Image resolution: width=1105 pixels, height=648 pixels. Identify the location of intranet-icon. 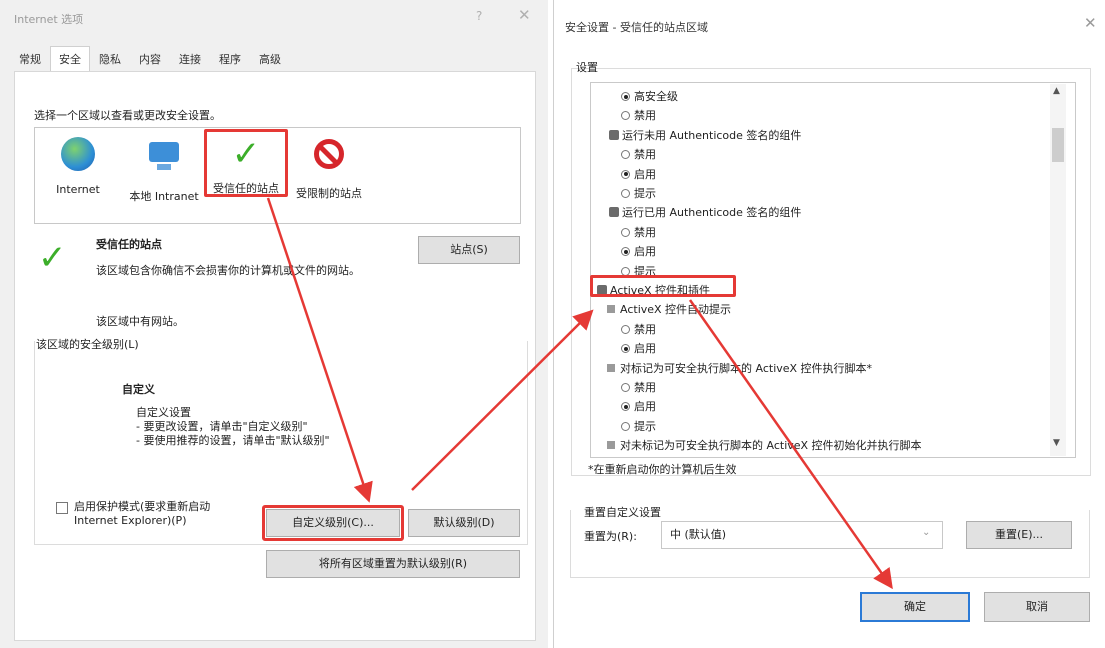
(164, 156).